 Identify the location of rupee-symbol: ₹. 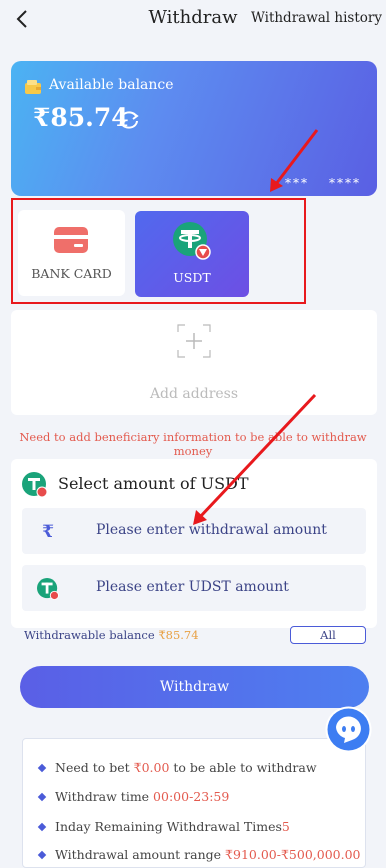
(48, 532).